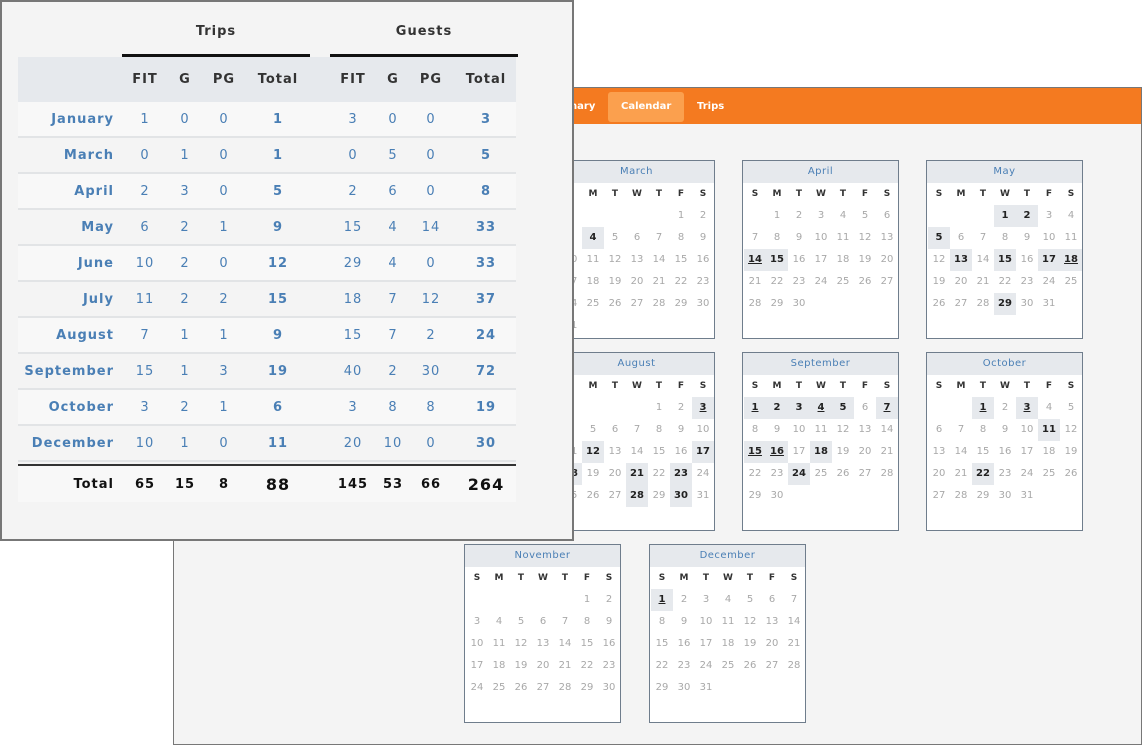 This screenshot has width=1143, height=745. I want to click on day-cell: 19, so click(865, 260).